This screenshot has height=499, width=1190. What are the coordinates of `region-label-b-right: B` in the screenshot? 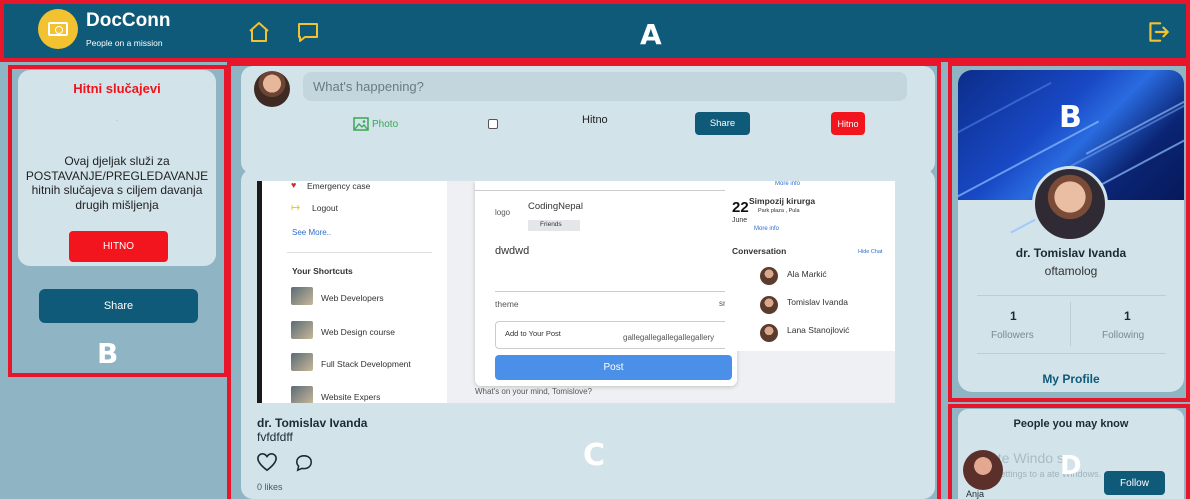 It's located at (1070, 117).